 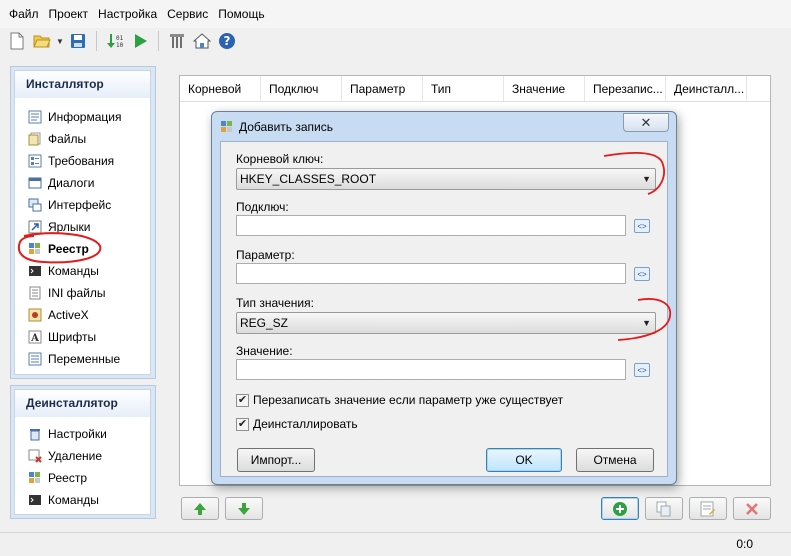 What do you see at coordinates (308, 179) in the screenshot?
I see `root-key-value: HKEY_CLASSES_ROOT` at bounding box center [308, 179].